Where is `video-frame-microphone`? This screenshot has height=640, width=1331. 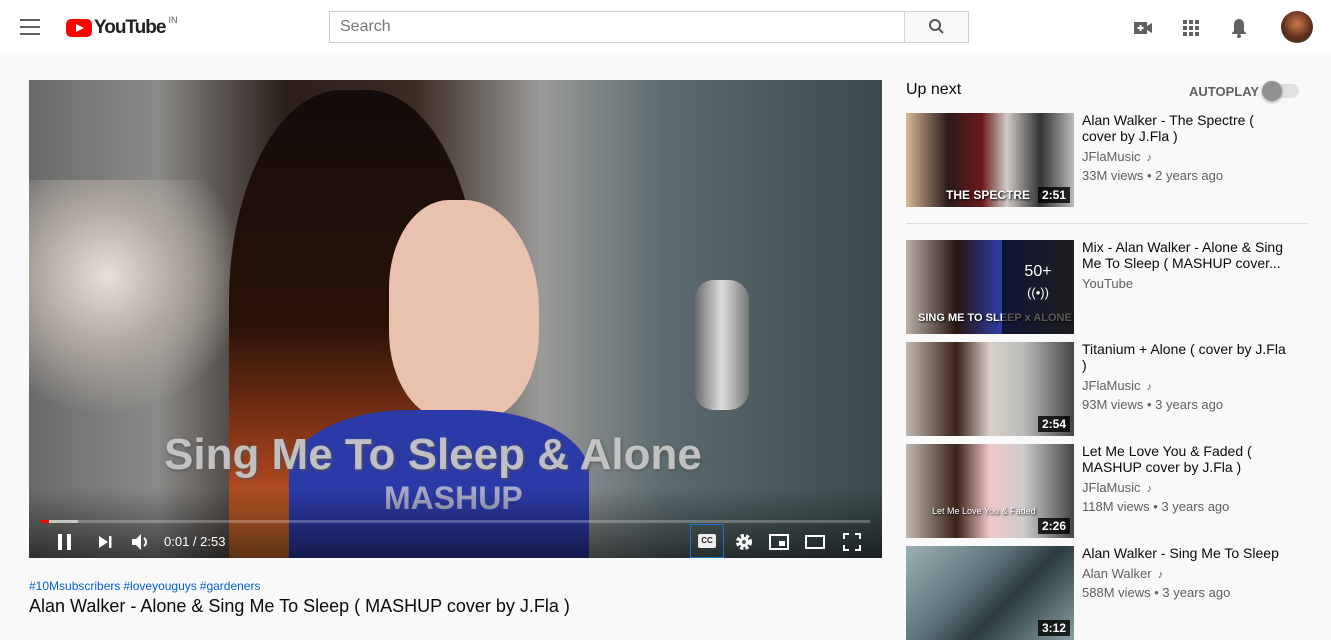
video-frame-microphone is located at coordinates (721, 345).